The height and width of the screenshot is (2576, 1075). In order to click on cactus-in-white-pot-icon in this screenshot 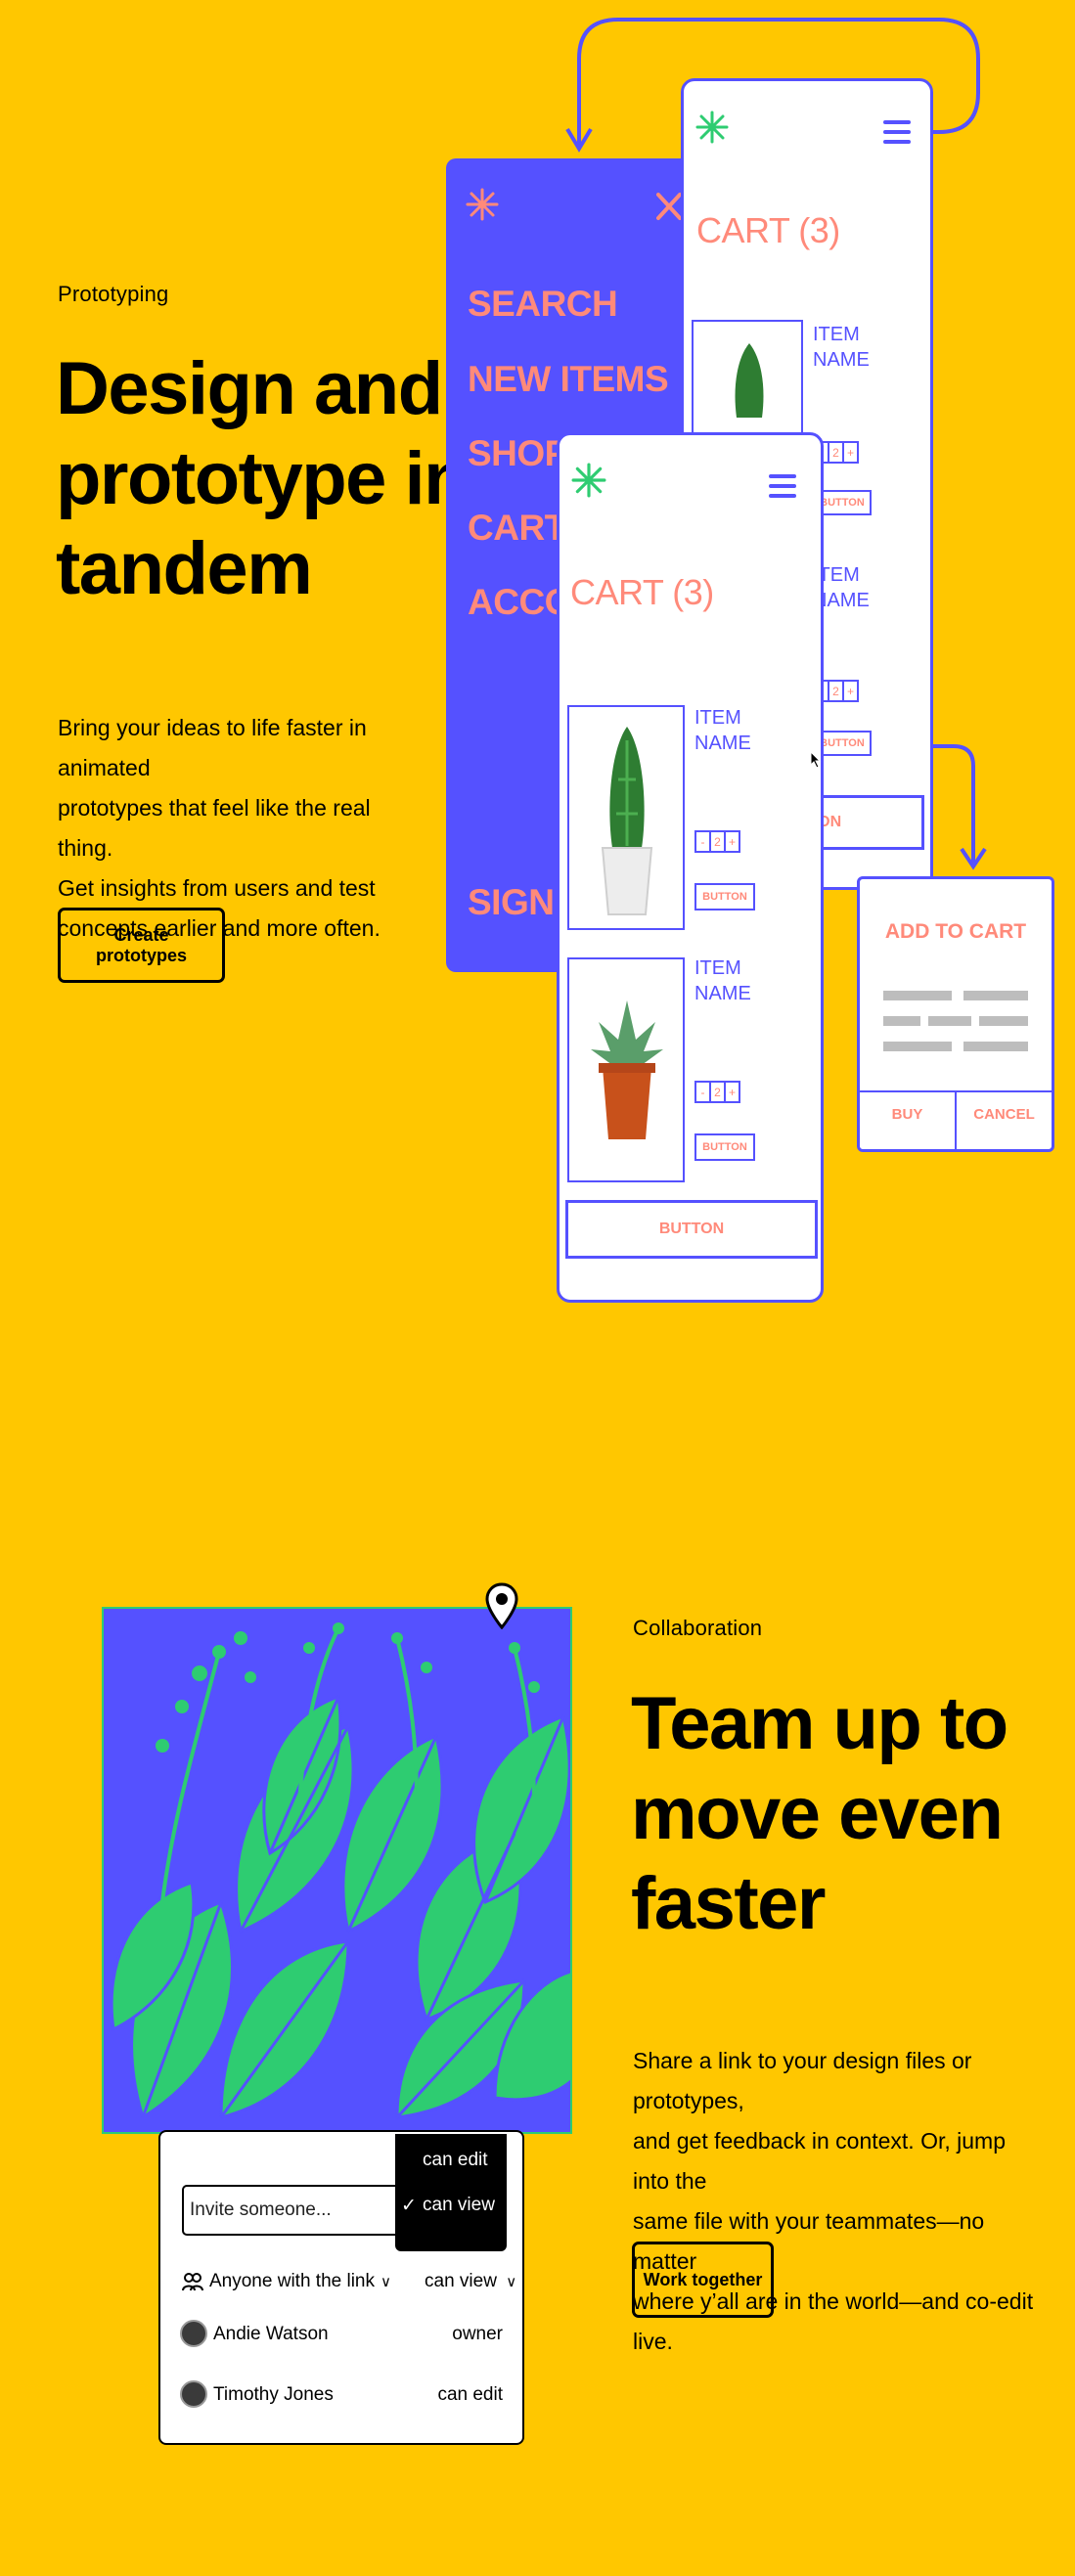, I will do `click(627, 821)`.